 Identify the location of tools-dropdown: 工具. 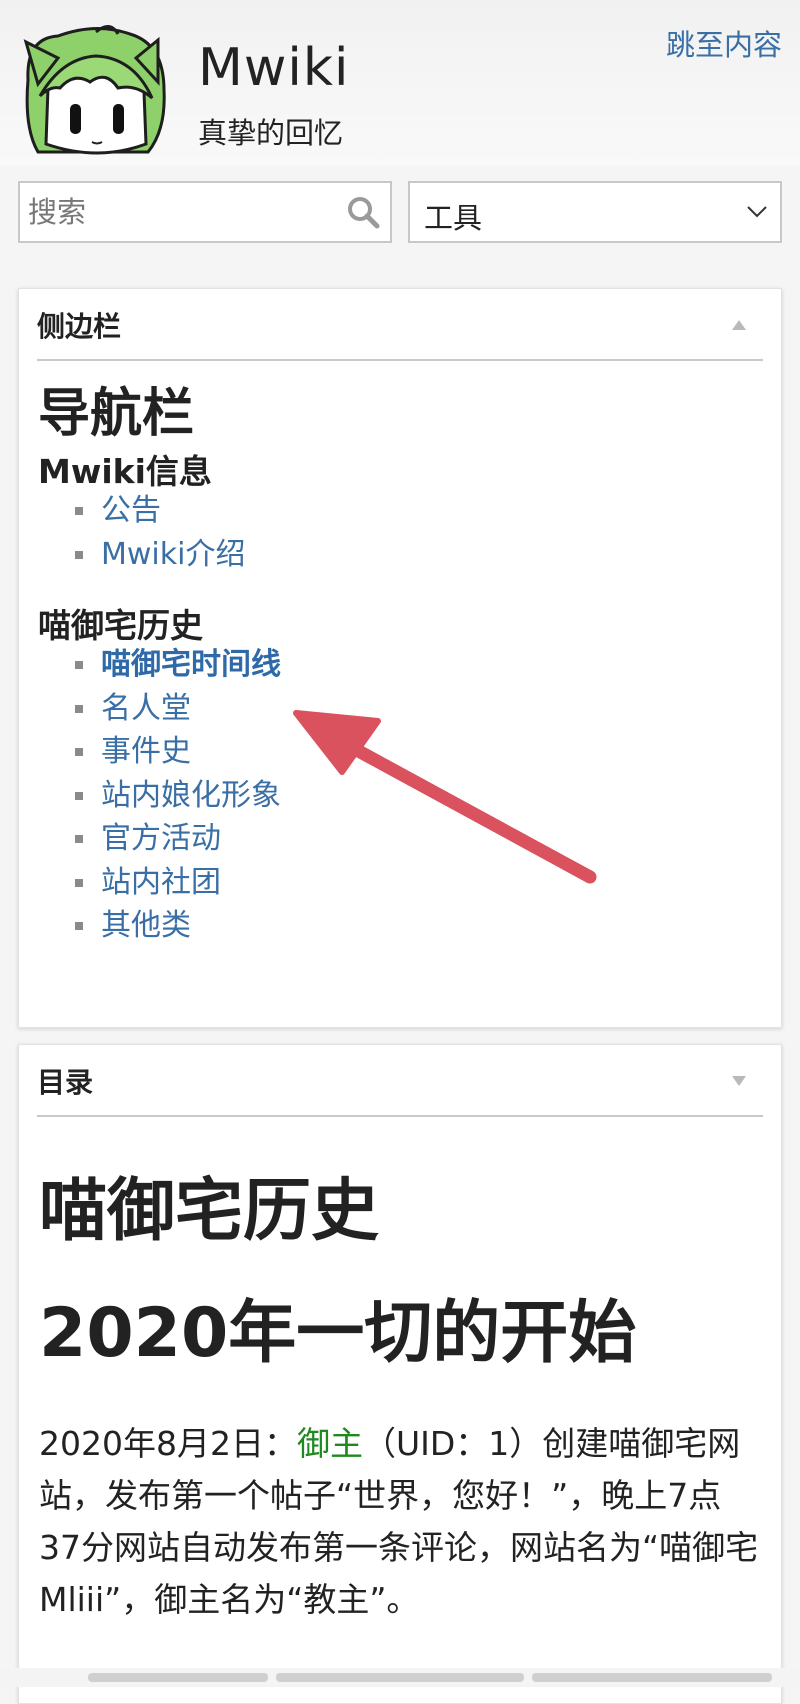
(595, 212).